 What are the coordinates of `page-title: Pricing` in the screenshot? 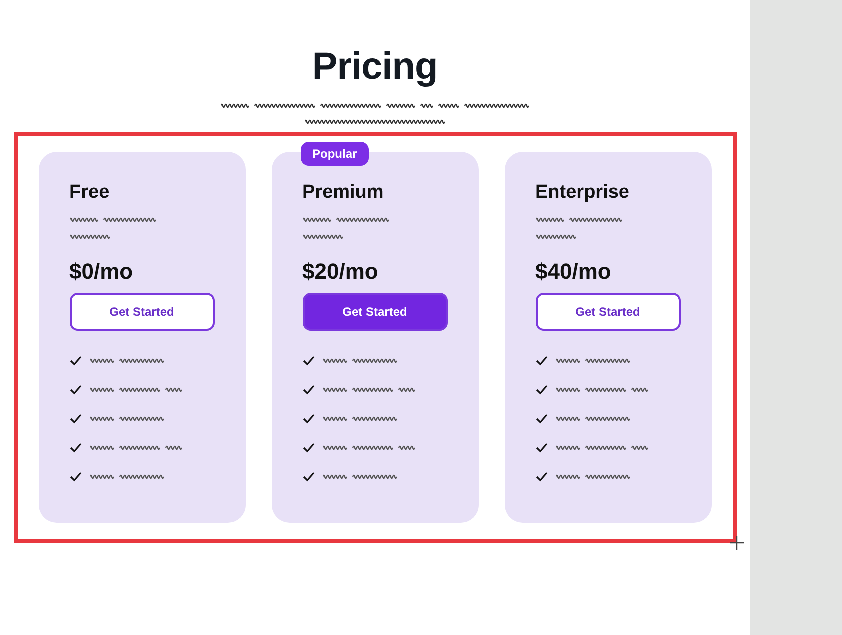 It's located at (375, 67).